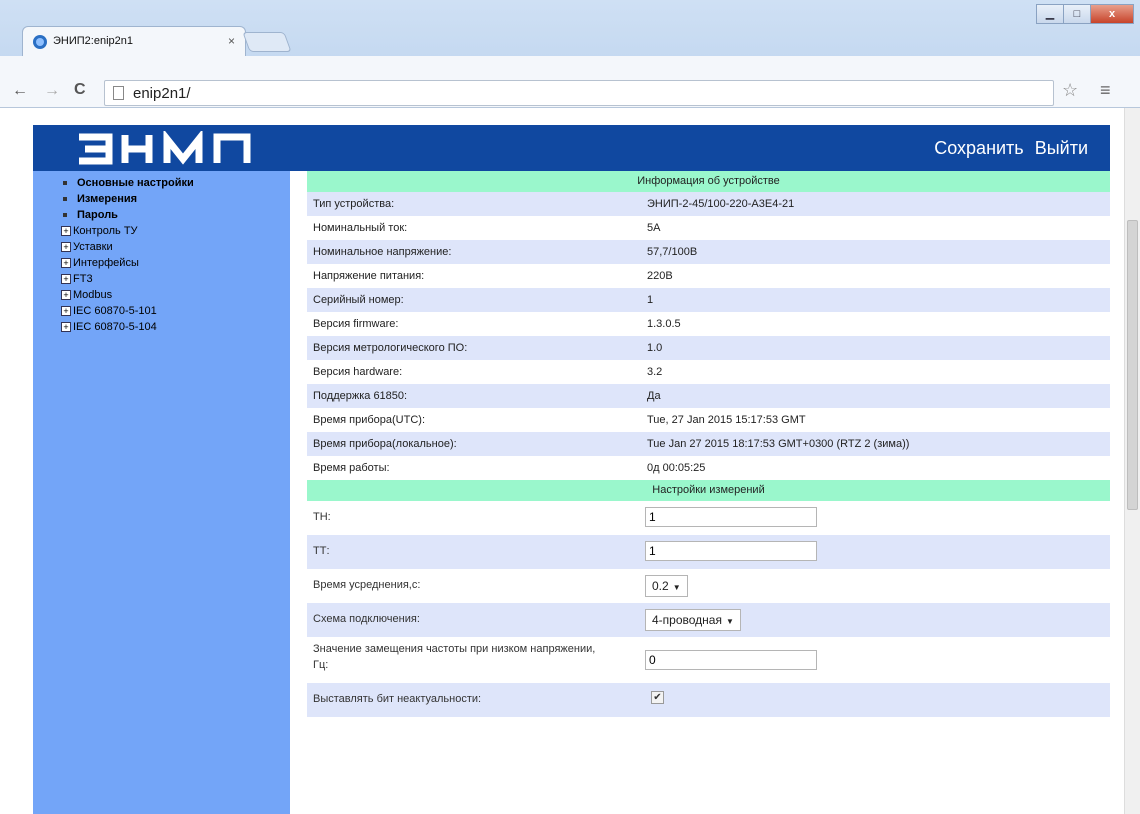 This screenshot has height=814, width=1140. I want to click on sidebar-item-setpoints: + Уставки, so click(161, 247).